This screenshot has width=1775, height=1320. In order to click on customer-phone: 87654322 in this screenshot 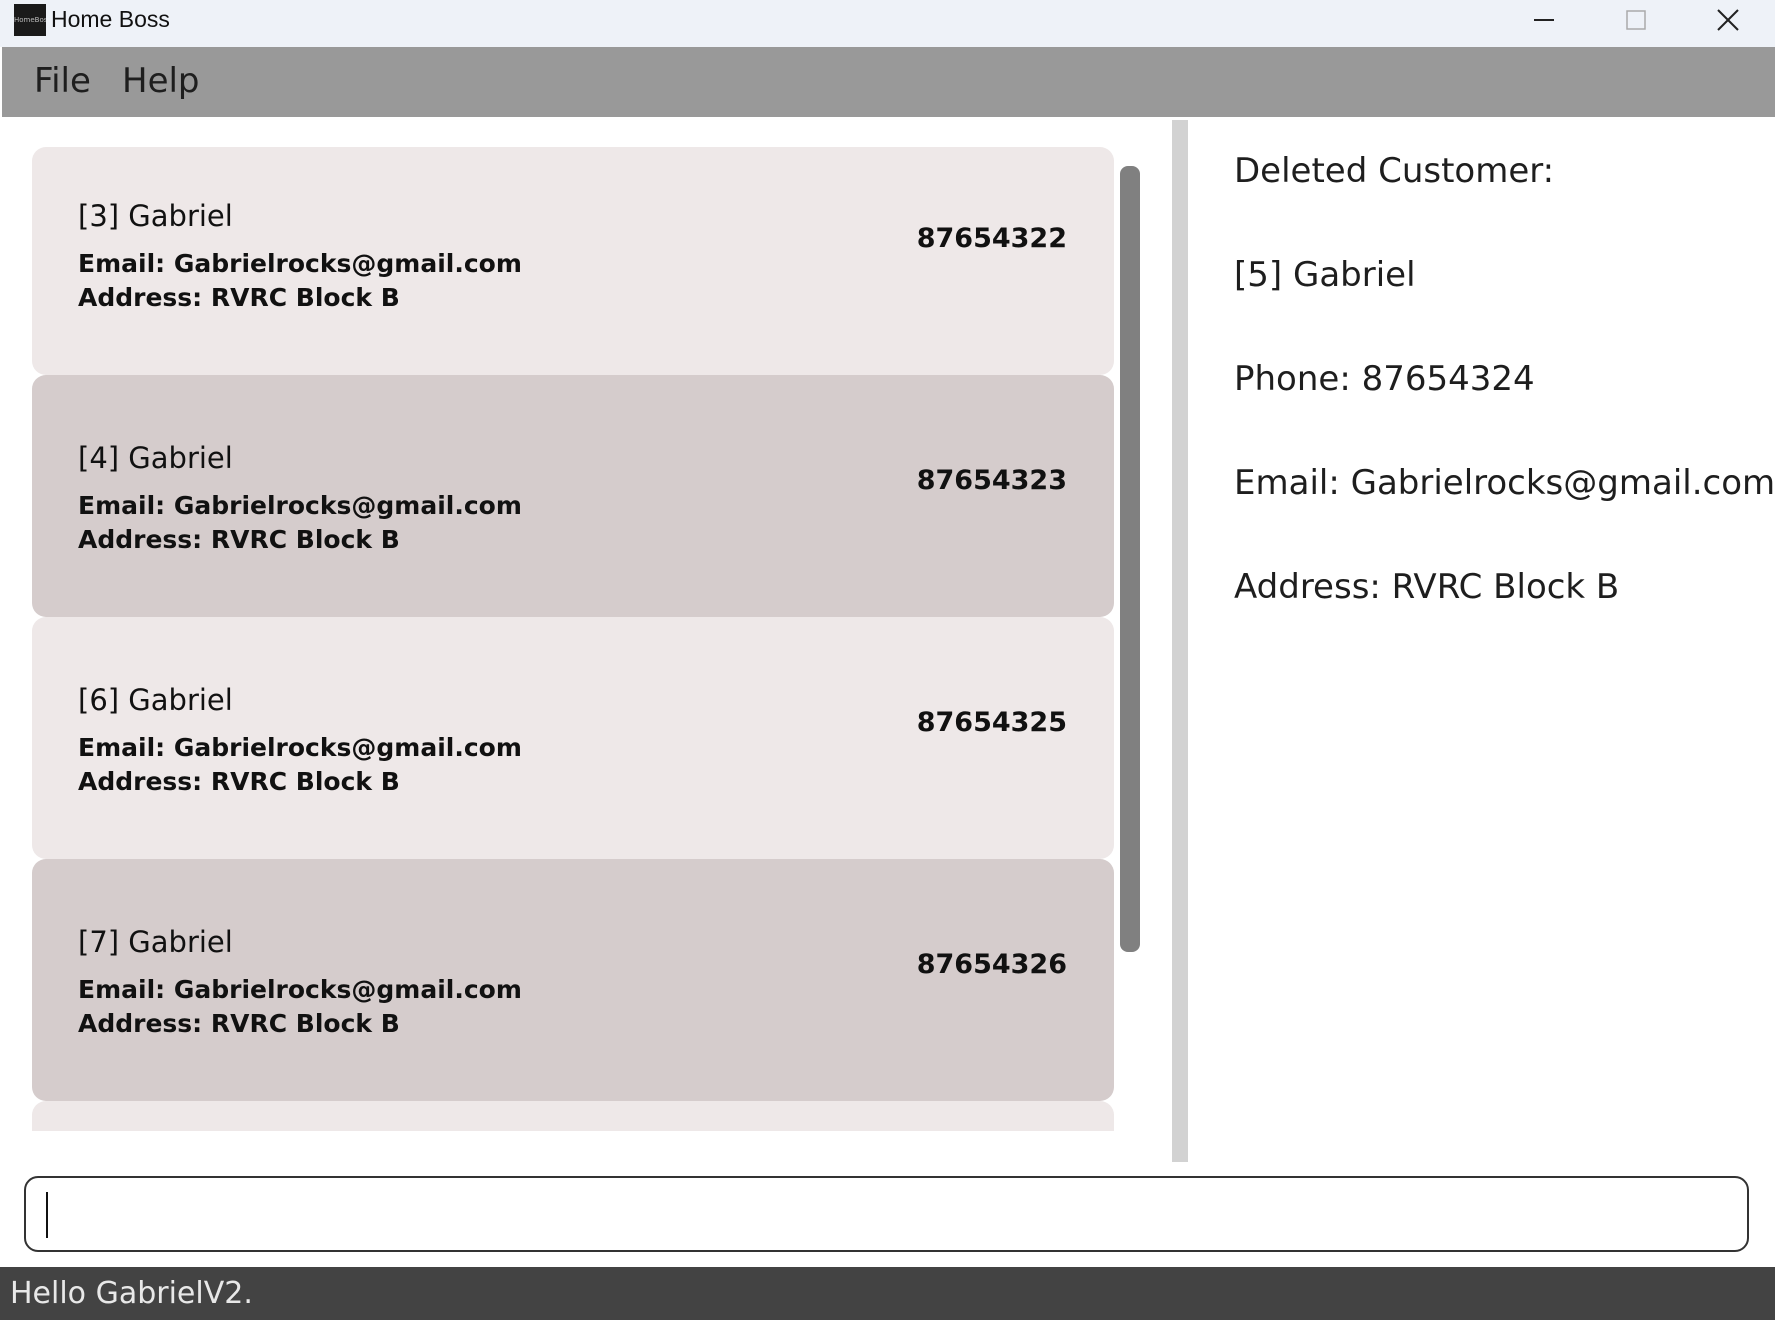, I will do `click(991, 238)`.